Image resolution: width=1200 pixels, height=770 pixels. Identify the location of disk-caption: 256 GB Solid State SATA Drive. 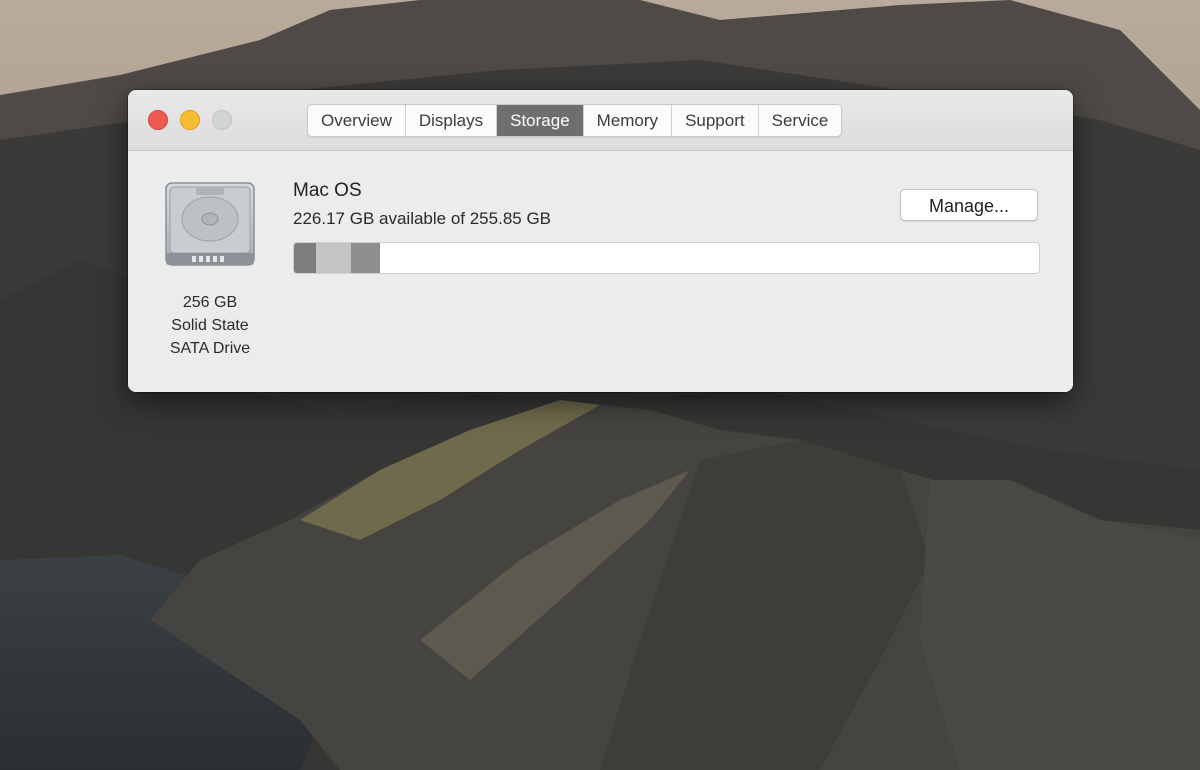
(210, 325).